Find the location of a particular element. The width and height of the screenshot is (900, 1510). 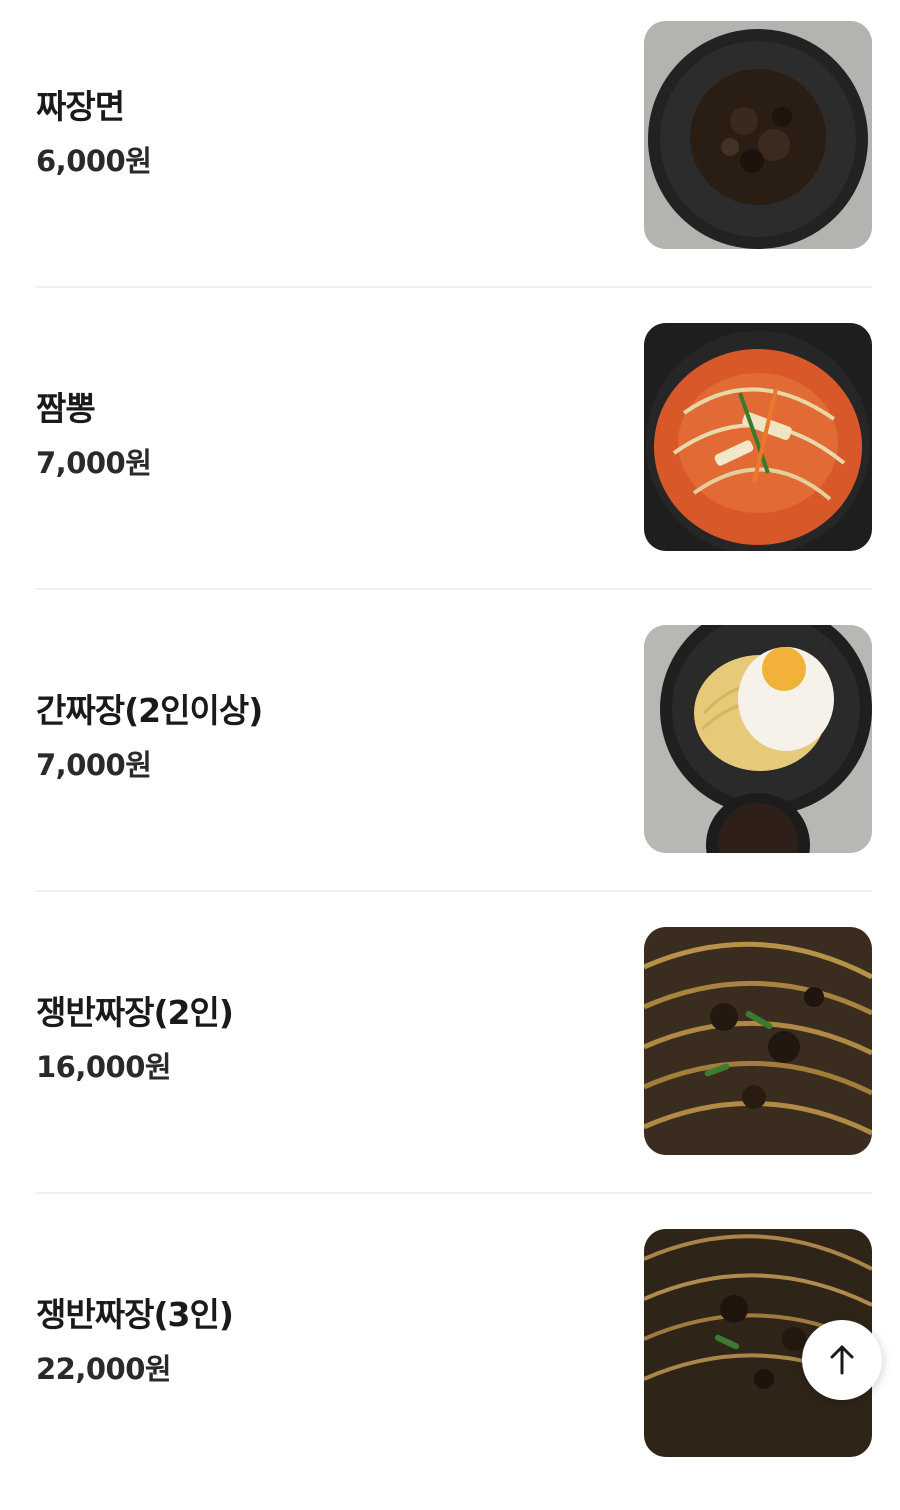

menu-item-name: 짜장면 is located at coordinates (80, 107).